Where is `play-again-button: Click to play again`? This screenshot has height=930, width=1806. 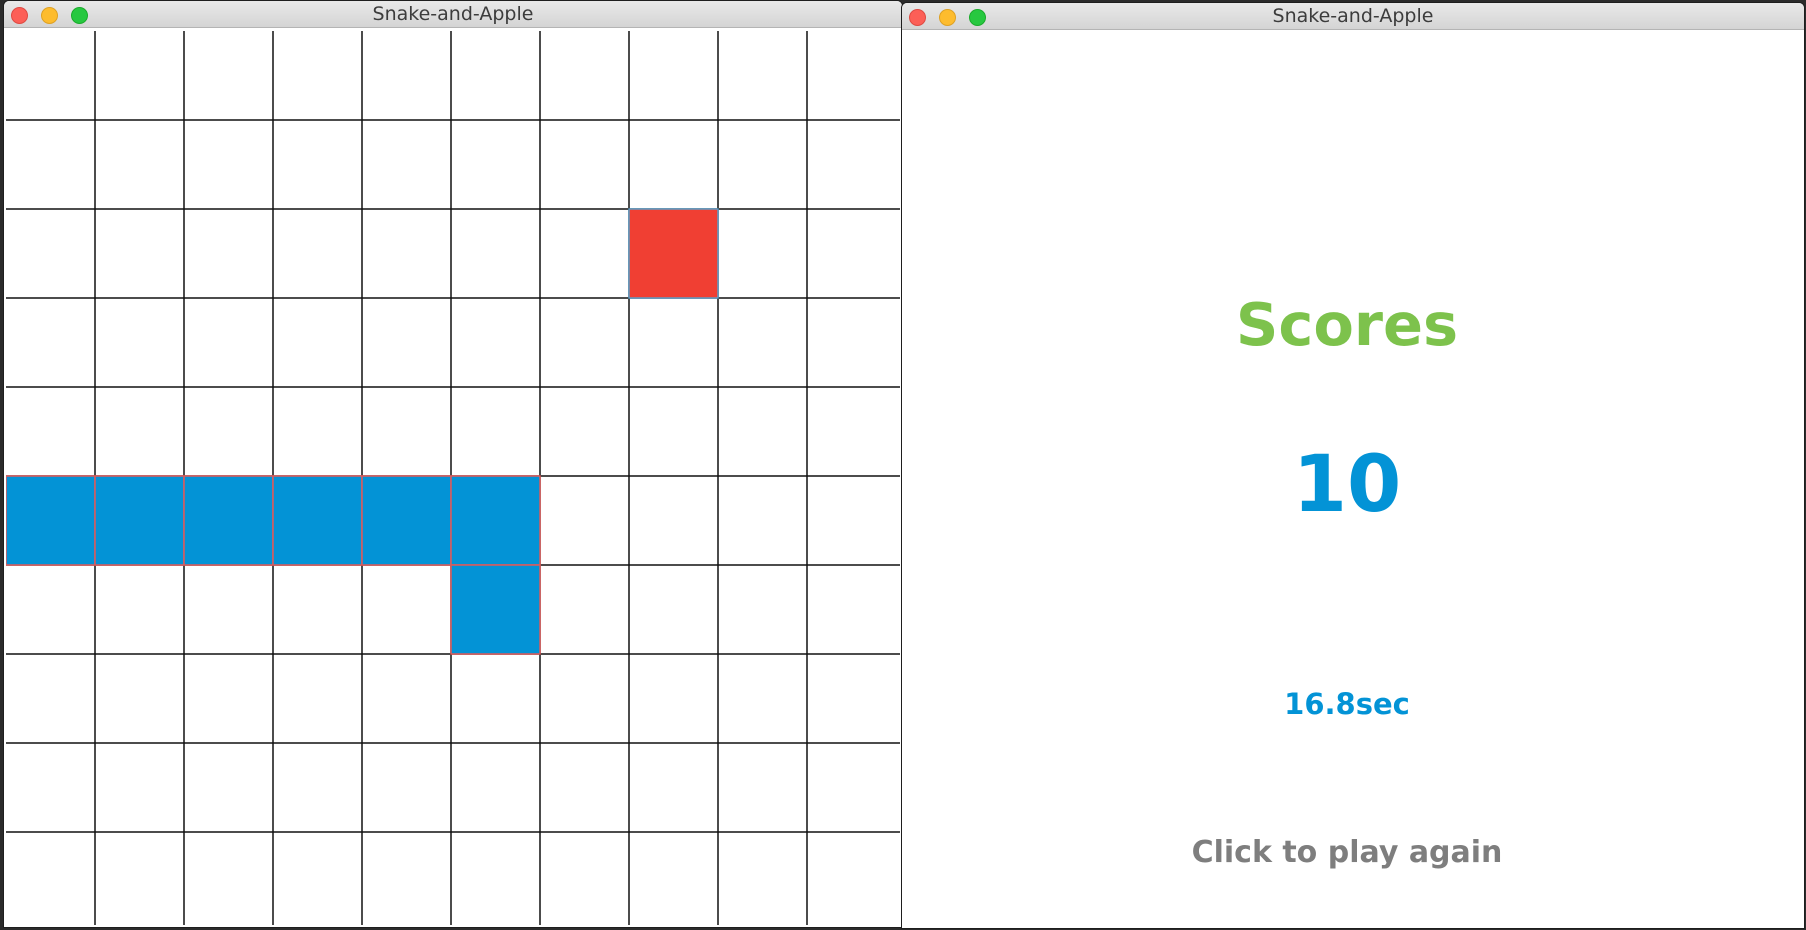 play-again-button: Click to play again is located at coordinates (1347, 853).